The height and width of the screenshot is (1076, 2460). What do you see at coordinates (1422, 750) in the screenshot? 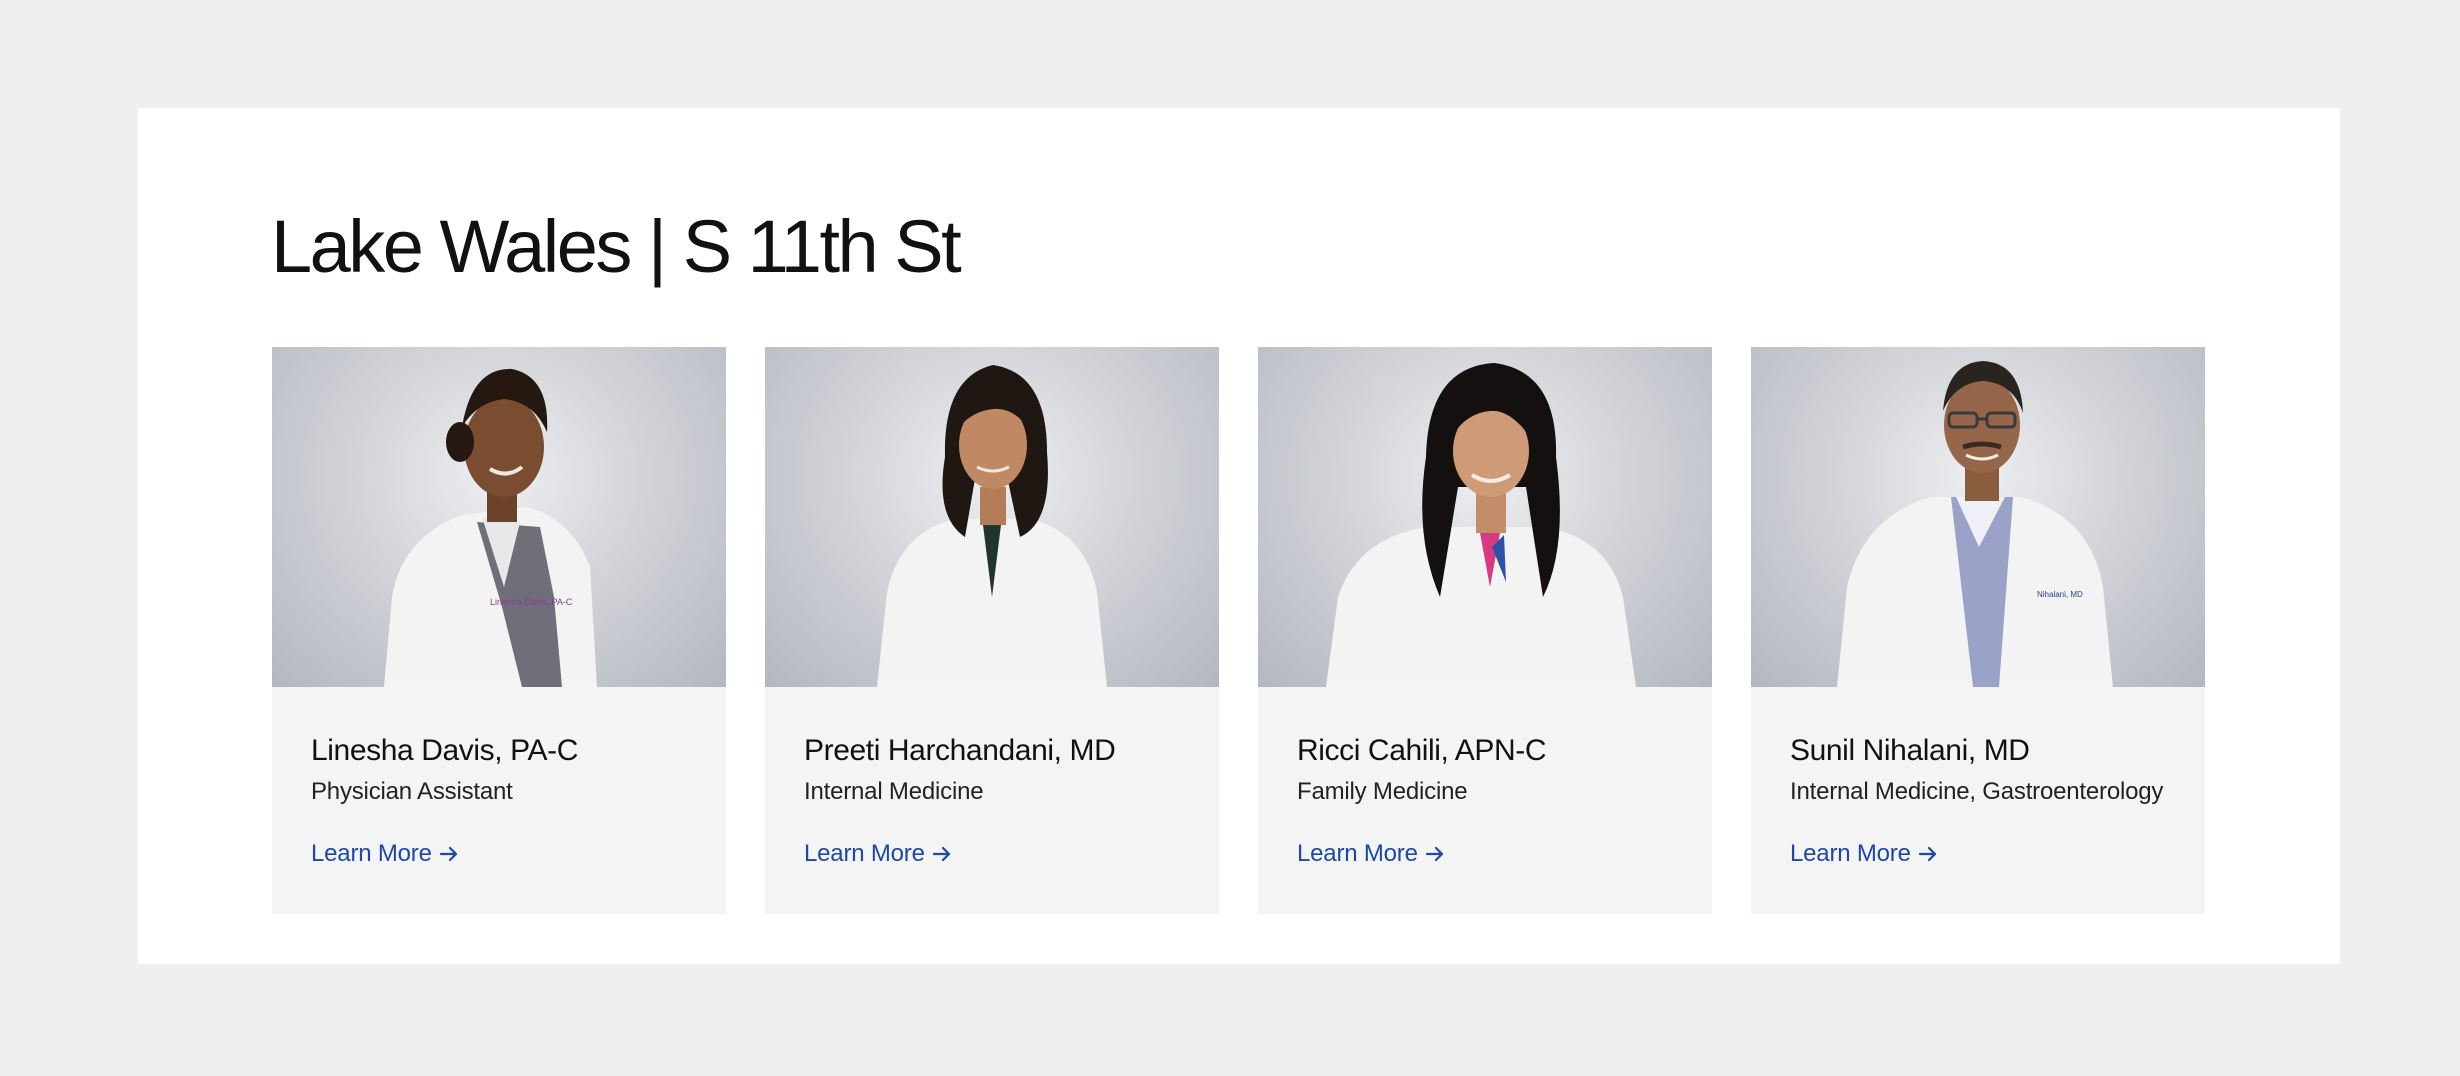
I see `provider-name: Ricci Cahili, APN-C` at bounding box center [1422, 750].